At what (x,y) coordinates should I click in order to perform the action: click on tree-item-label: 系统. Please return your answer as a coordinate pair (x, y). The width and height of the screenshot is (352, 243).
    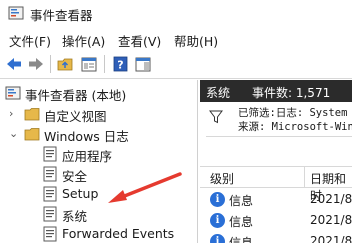
    Looking at the image, I should click on (75, 216).